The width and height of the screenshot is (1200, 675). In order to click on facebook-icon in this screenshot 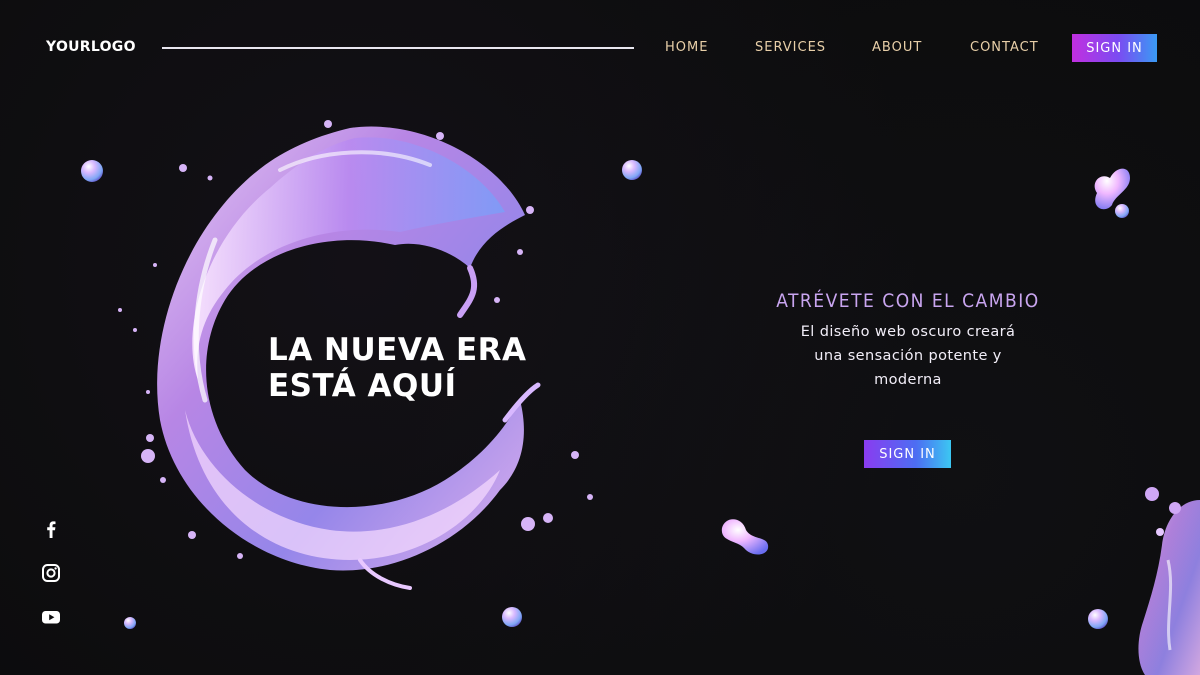, I will do `click(51, 529)`.